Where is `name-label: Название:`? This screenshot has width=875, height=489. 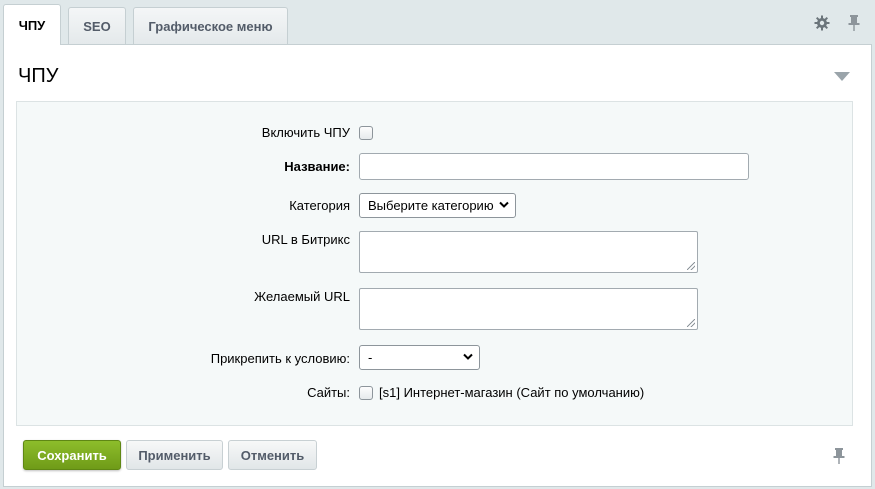
name-label: Название: is located at coordinates (317, 166).